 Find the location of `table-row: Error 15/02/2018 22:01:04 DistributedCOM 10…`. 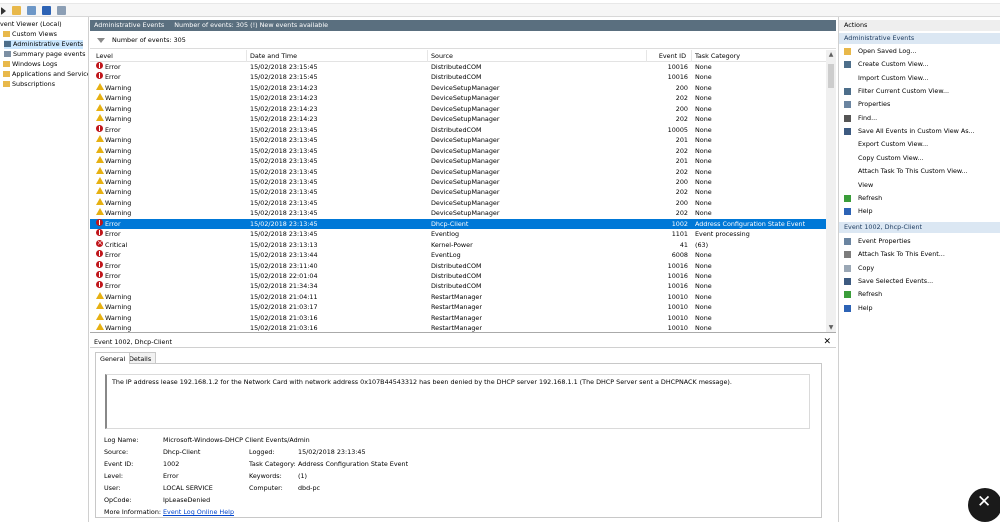

table-row: Error 15/02/2018 22:01:04 DistributedCOM 10… is located at coordinates (458, 276).